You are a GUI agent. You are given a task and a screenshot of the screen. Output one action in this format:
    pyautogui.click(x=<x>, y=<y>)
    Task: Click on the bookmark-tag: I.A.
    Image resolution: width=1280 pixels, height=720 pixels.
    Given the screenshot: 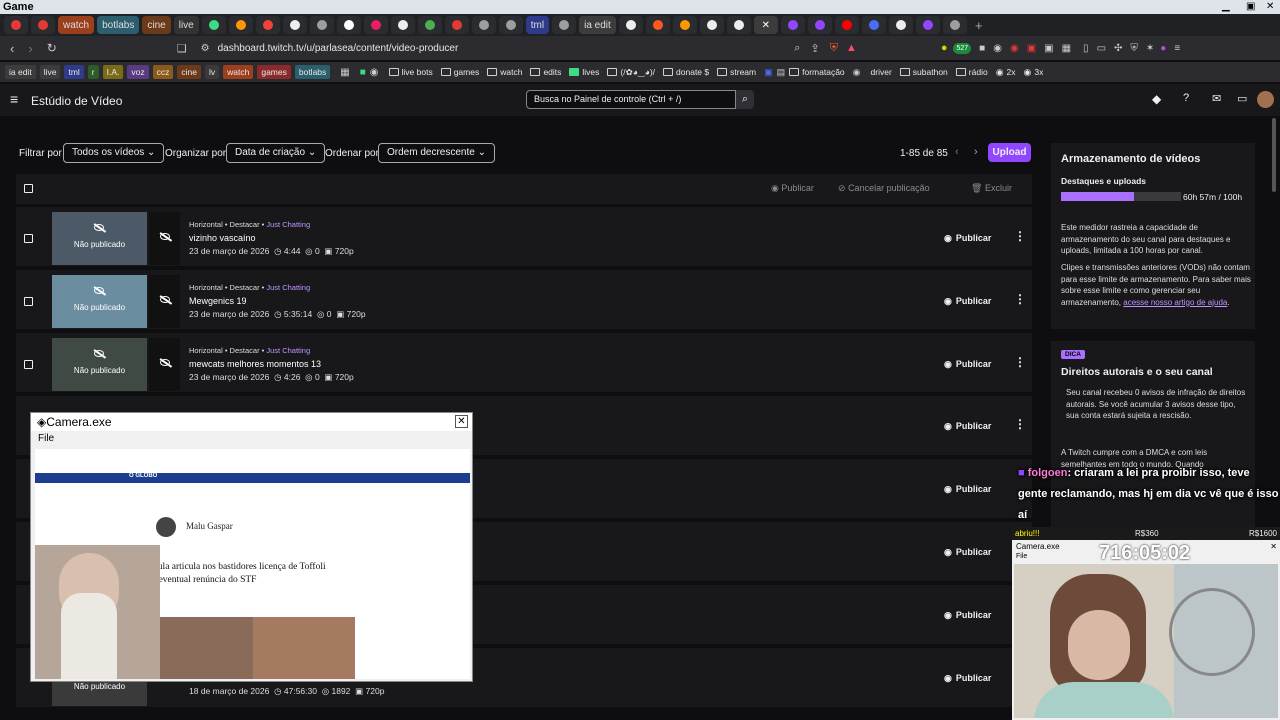 What is the action you would take?
    pyautogui.click(x=113, y=72)
    